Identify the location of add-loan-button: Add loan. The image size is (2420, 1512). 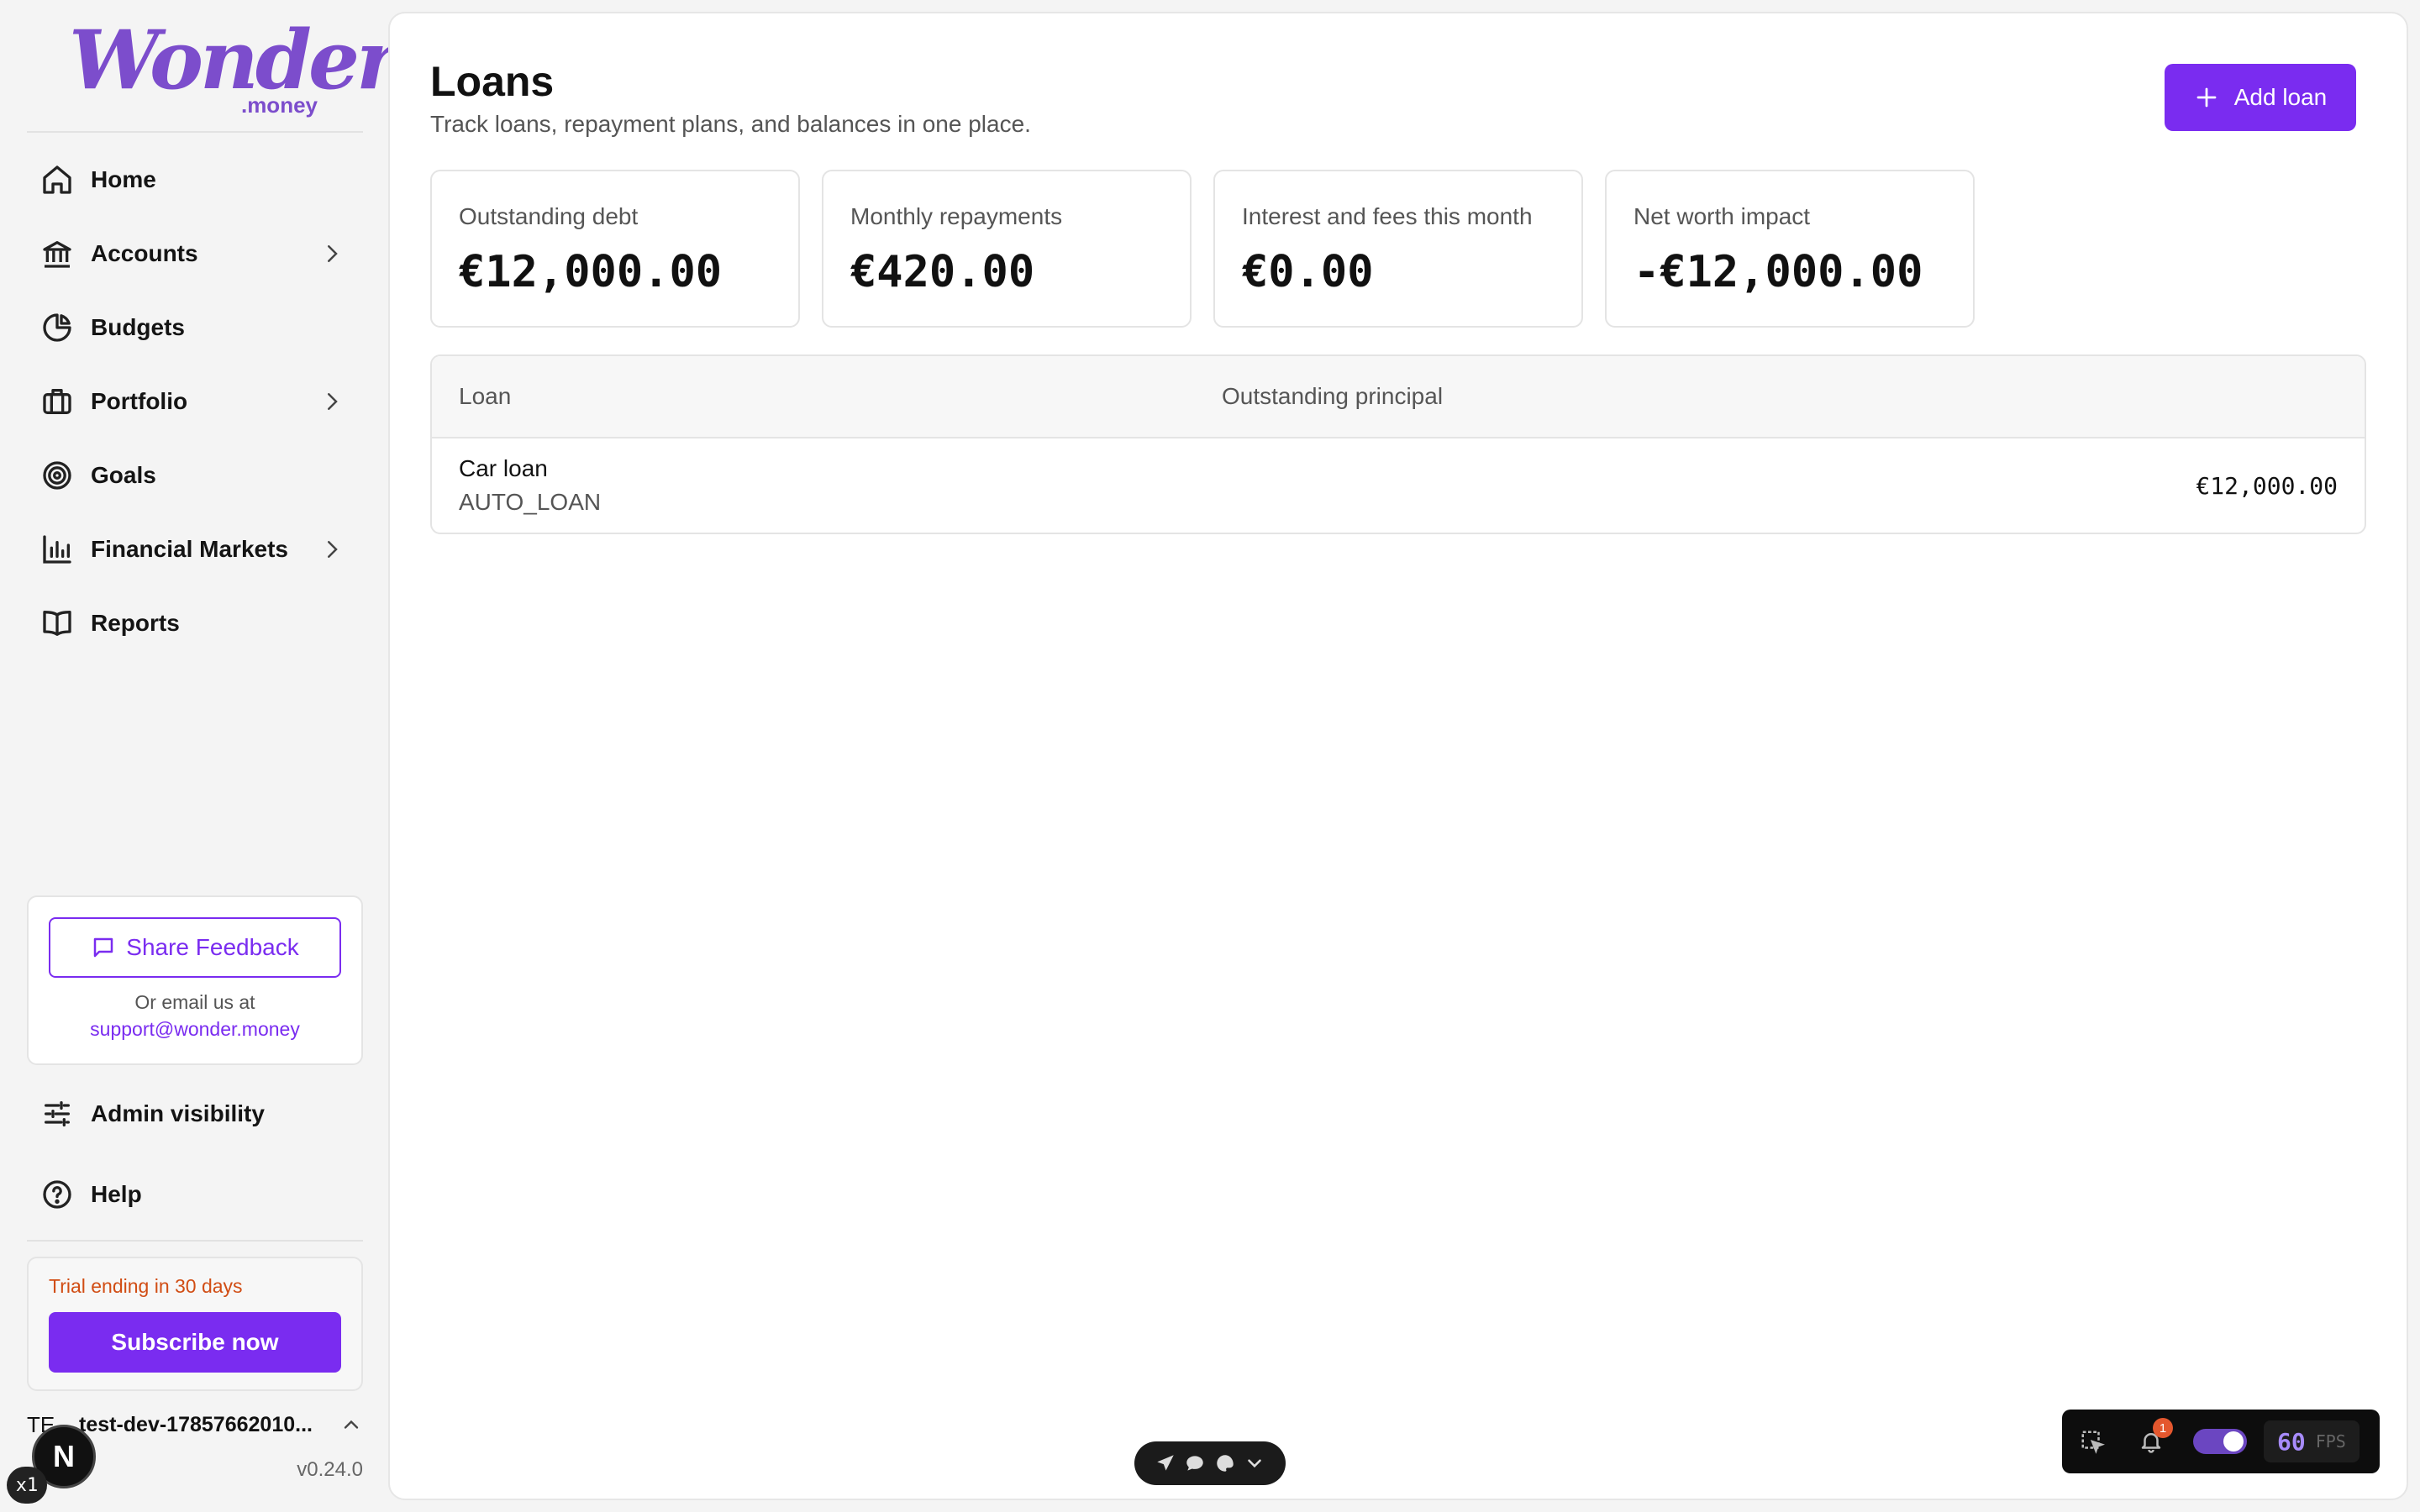
(2261, 97).